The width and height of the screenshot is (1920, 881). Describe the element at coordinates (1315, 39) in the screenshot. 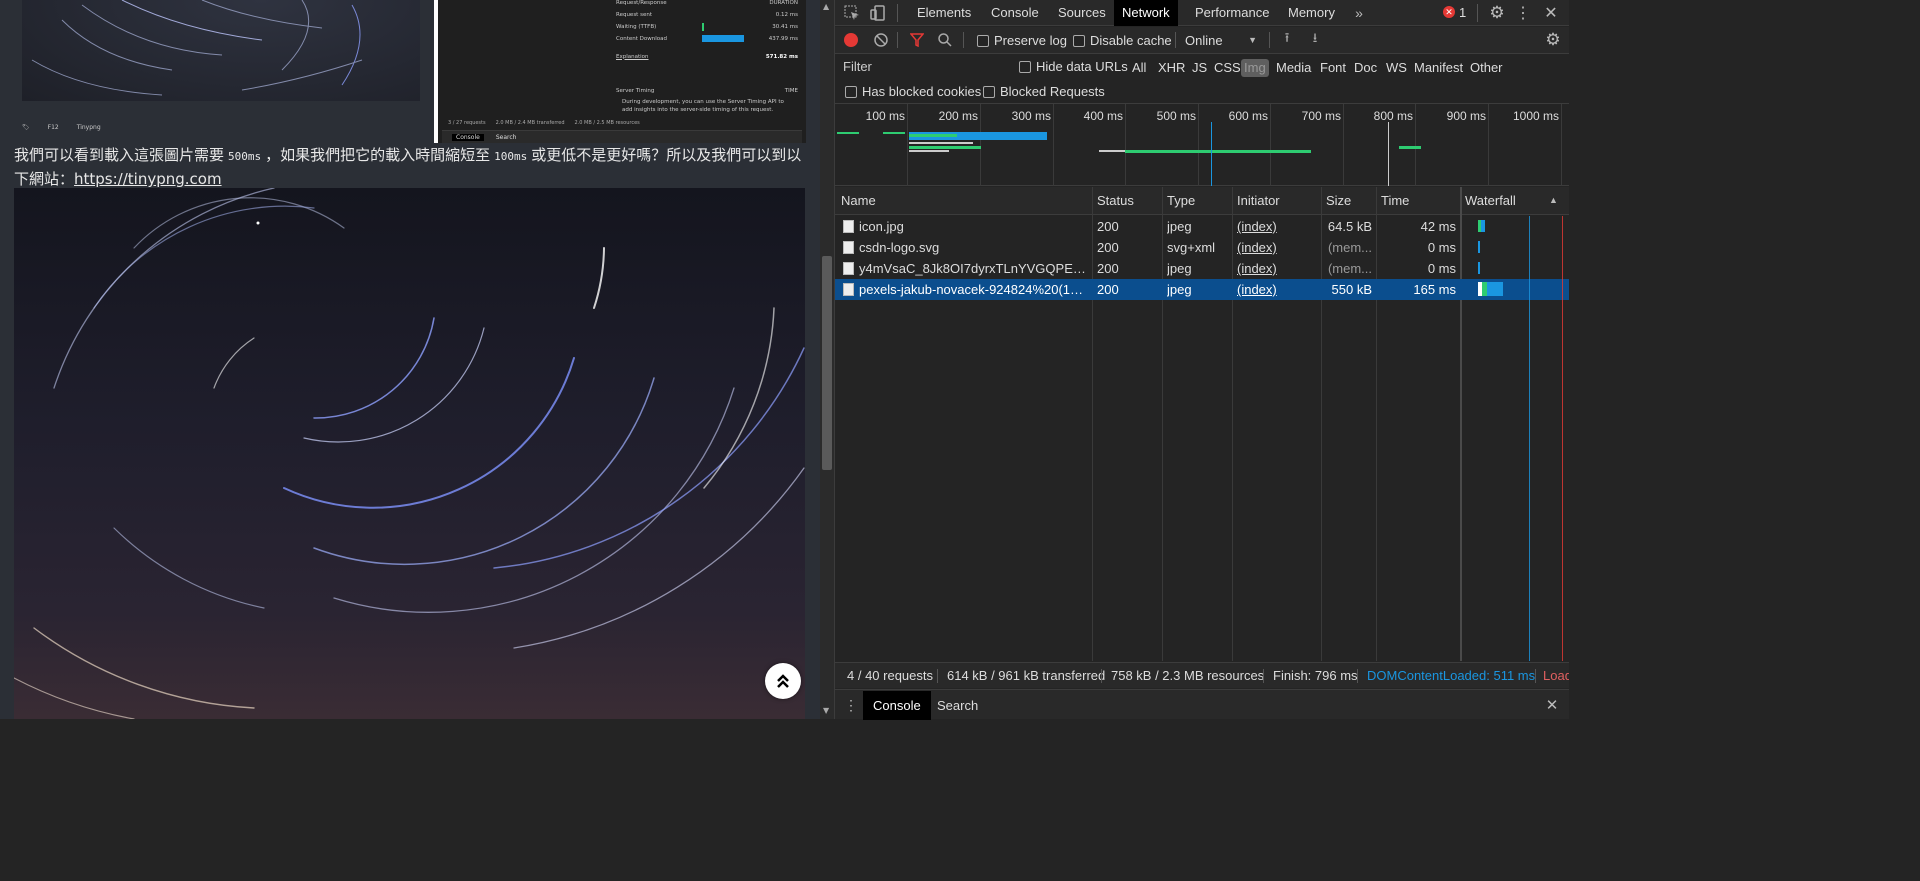

I see `export-har-icon: ⭳` at that location.